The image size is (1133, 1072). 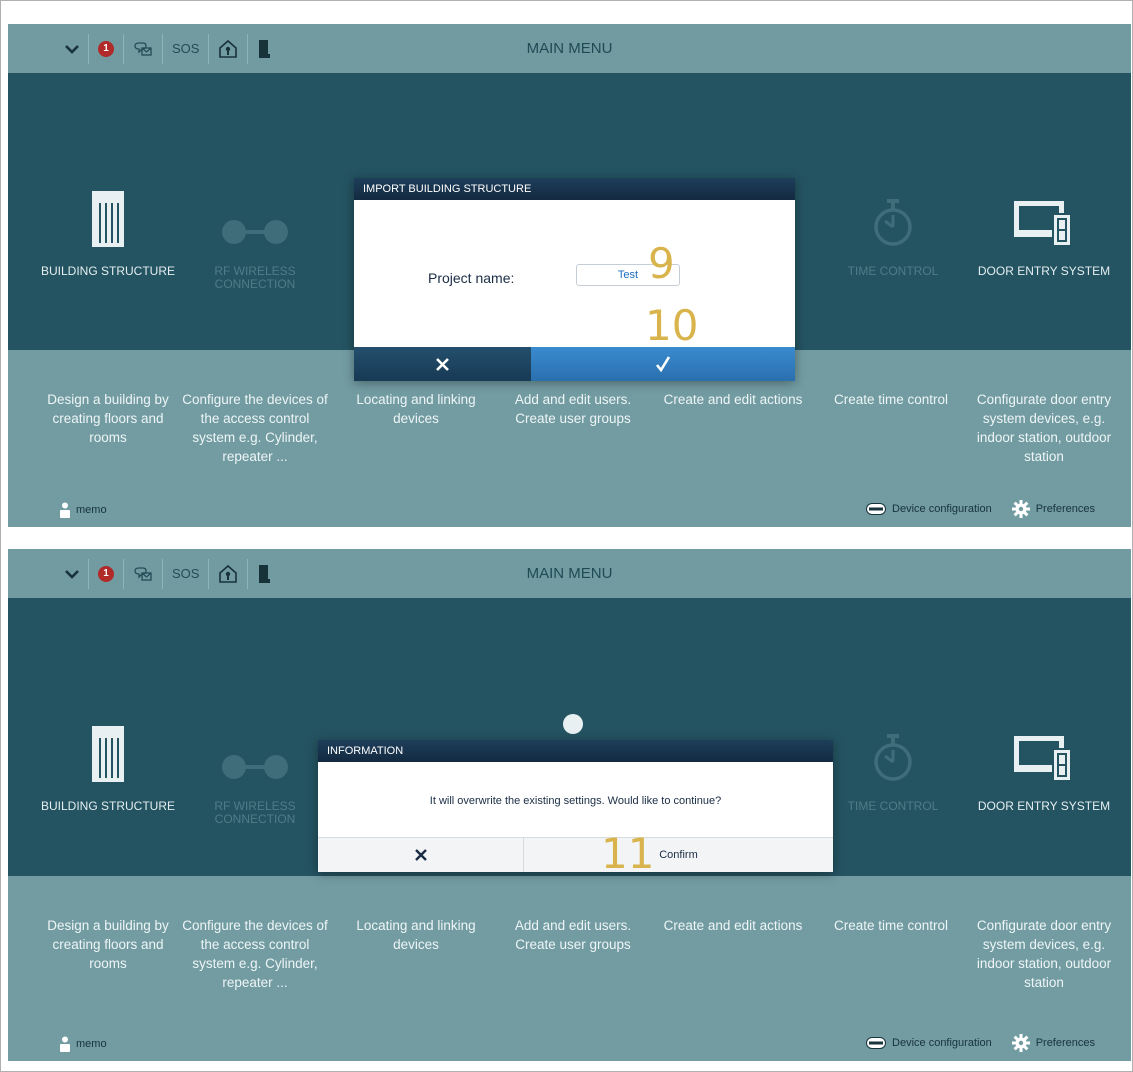 I want to click on project-name-label: Project name:, so click(x=471, y=278).